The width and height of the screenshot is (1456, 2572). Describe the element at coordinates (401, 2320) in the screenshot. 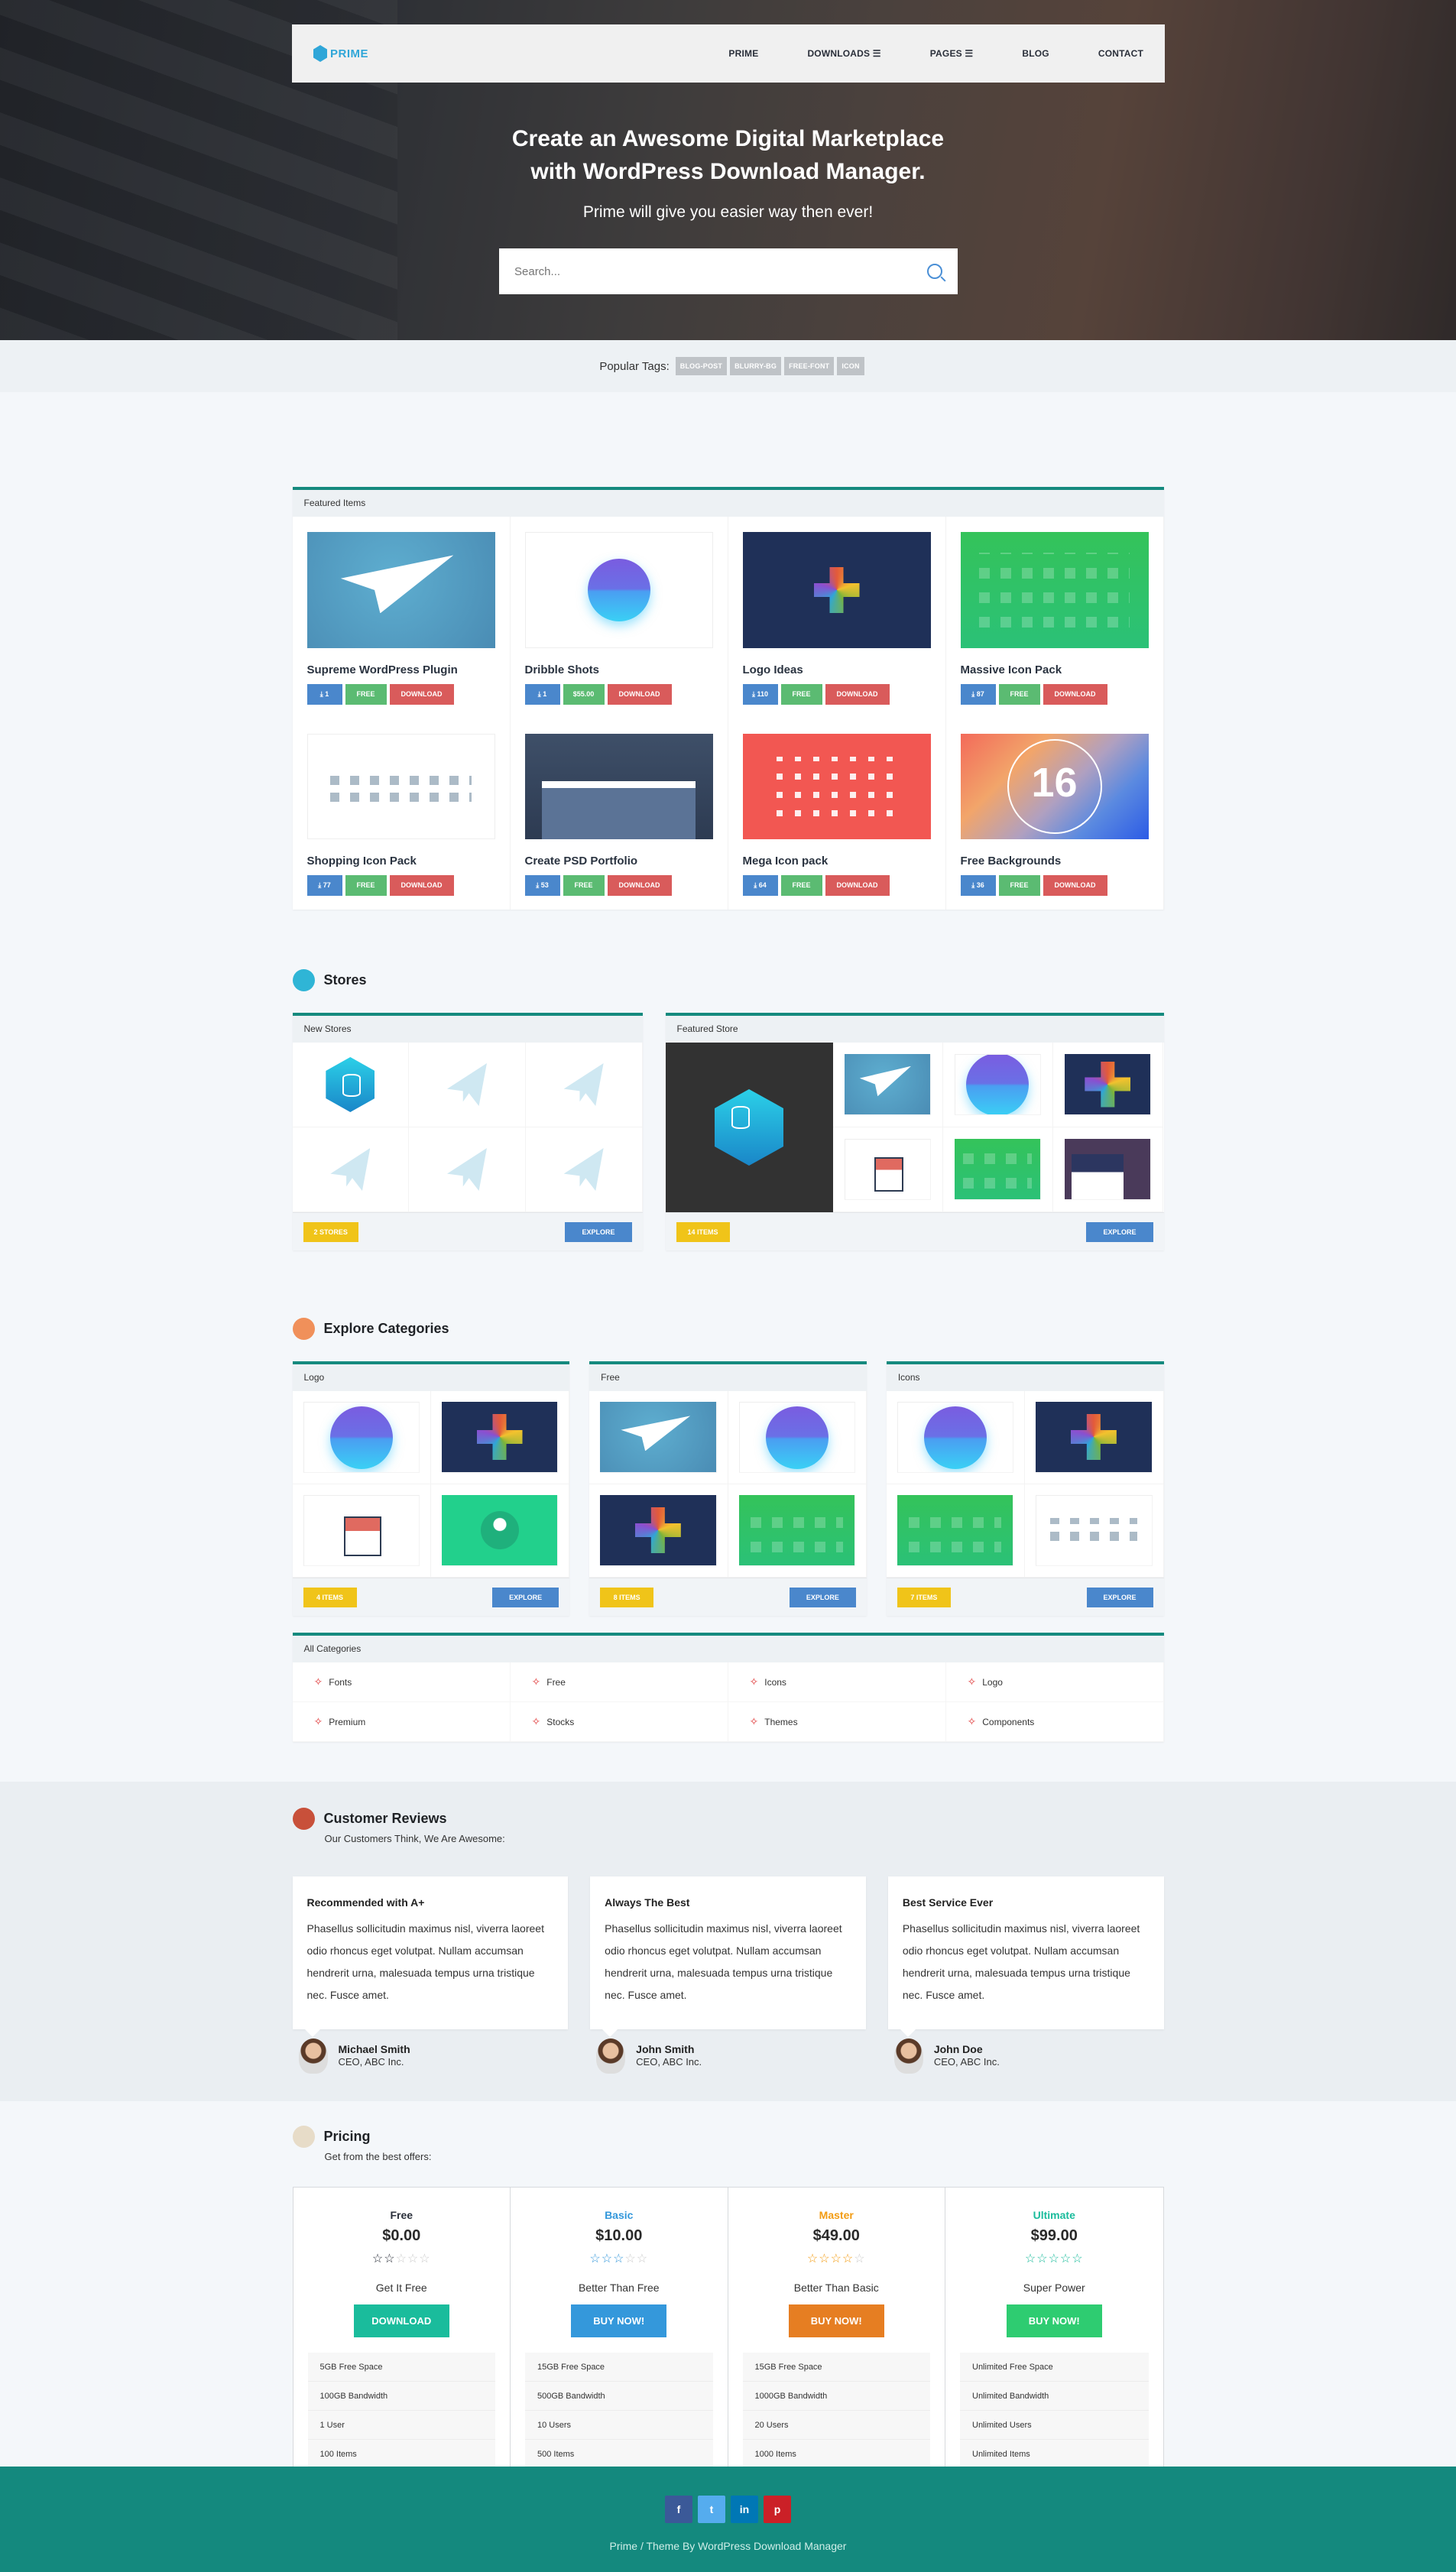

I see `plan-buy-button: DOWNLOAD` at that location.